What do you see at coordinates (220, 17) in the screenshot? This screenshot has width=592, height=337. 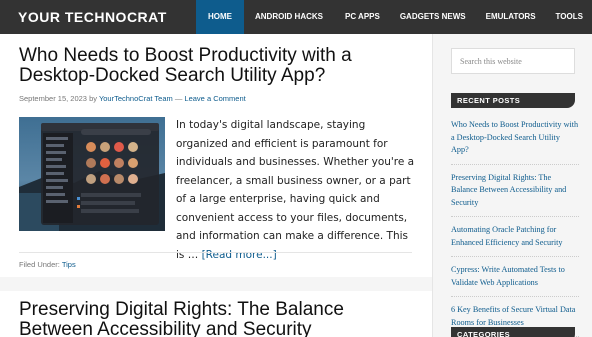 I see `nav-home: HOME` at bounding box center [220, 17].